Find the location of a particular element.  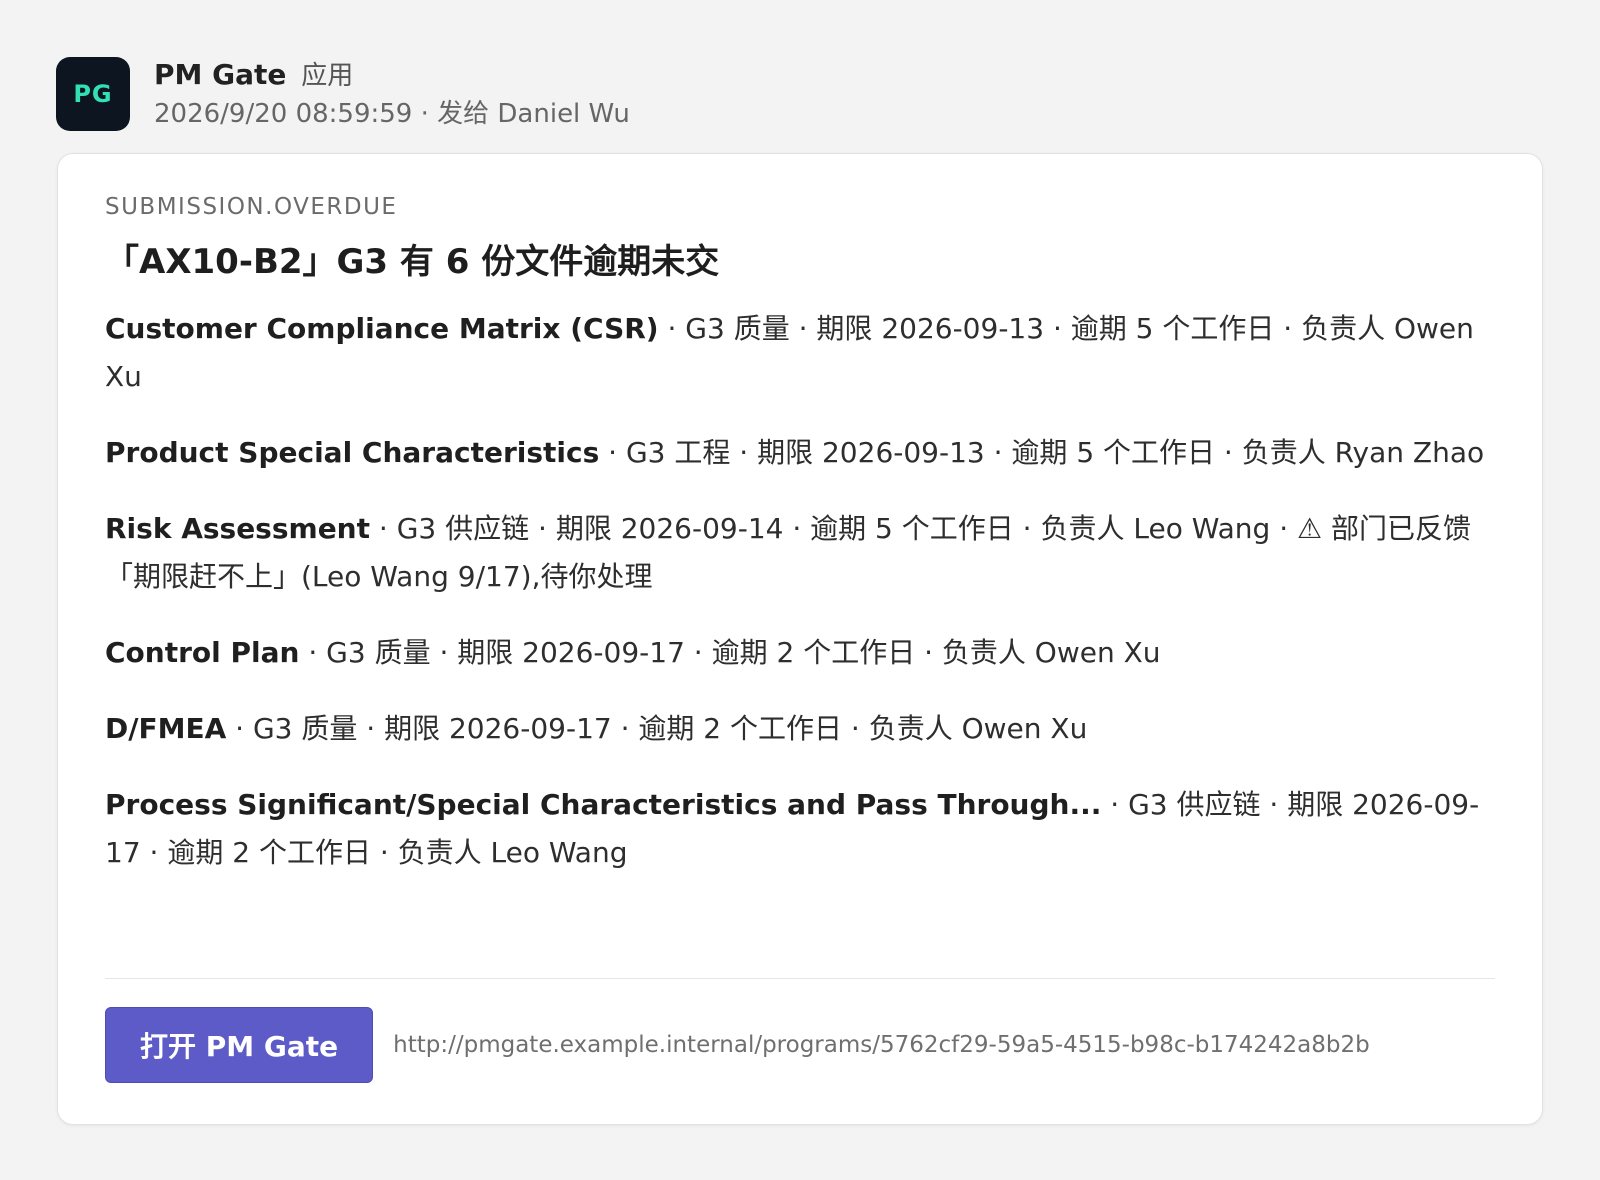

document-name: D/FMEA is located at coordinates (166, 728).